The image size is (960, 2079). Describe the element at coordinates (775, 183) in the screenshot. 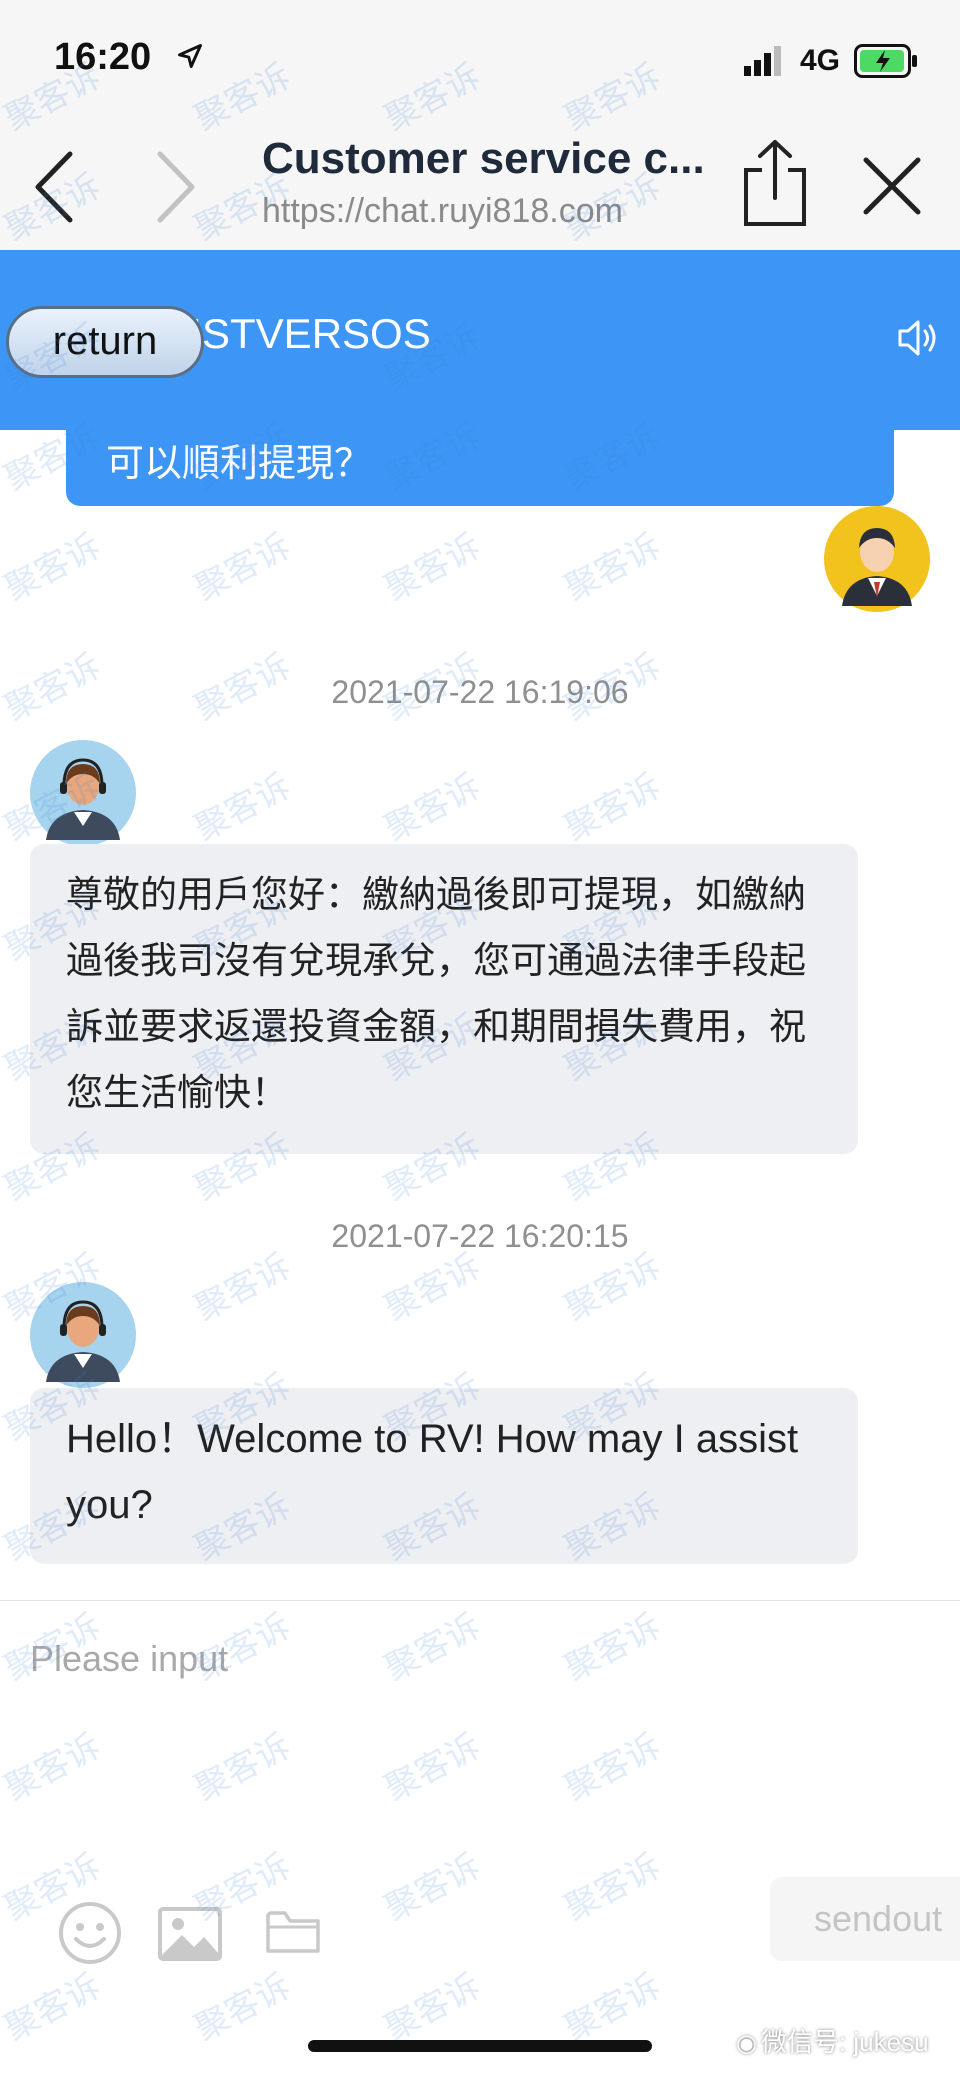

I see `share-icon` at that location.